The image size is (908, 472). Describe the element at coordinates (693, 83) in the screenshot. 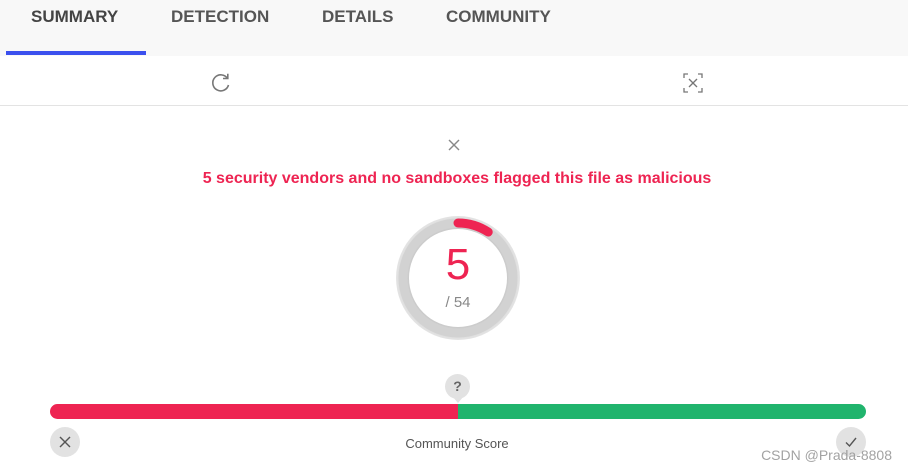

I see `fullscreen-icon` at that location.